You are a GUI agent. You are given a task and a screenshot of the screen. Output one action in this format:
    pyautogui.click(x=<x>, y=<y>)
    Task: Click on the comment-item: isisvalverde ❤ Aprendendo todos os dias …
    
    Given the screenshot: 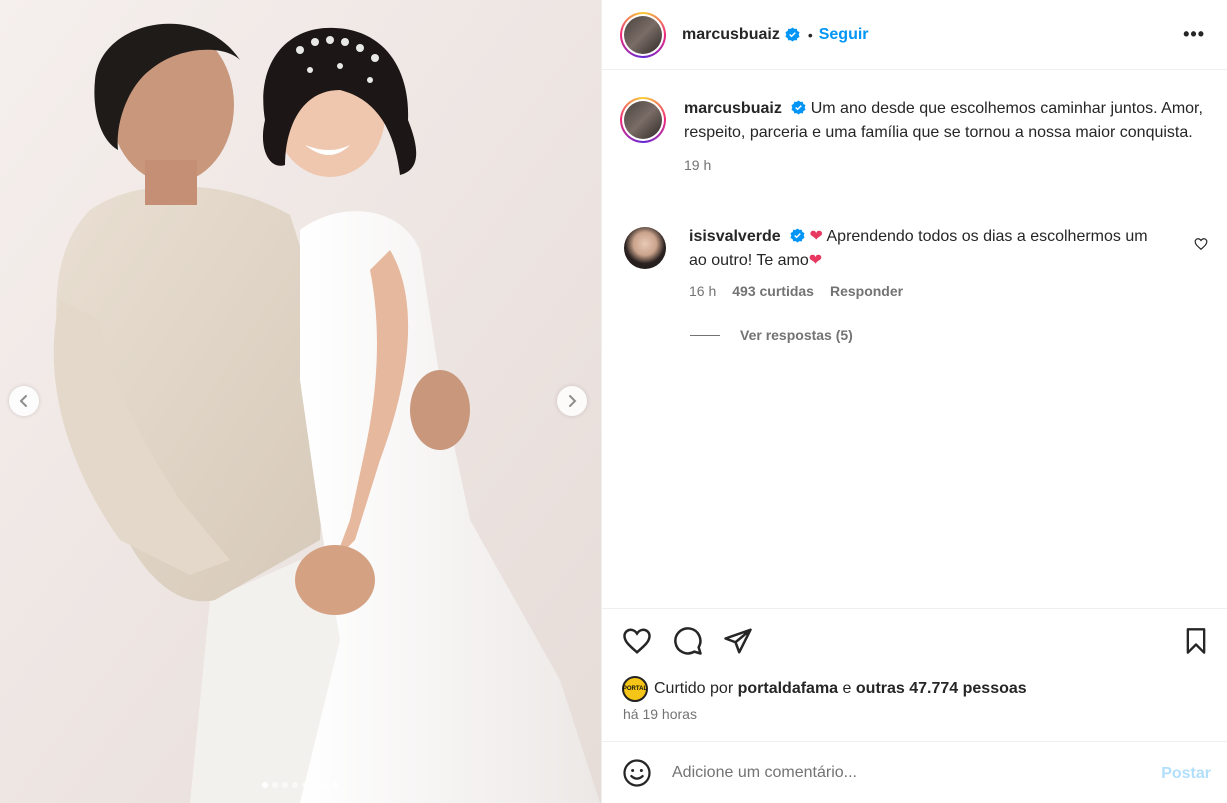 What is the action you would take?
    pyautogui.click(x=920, y=262)
    